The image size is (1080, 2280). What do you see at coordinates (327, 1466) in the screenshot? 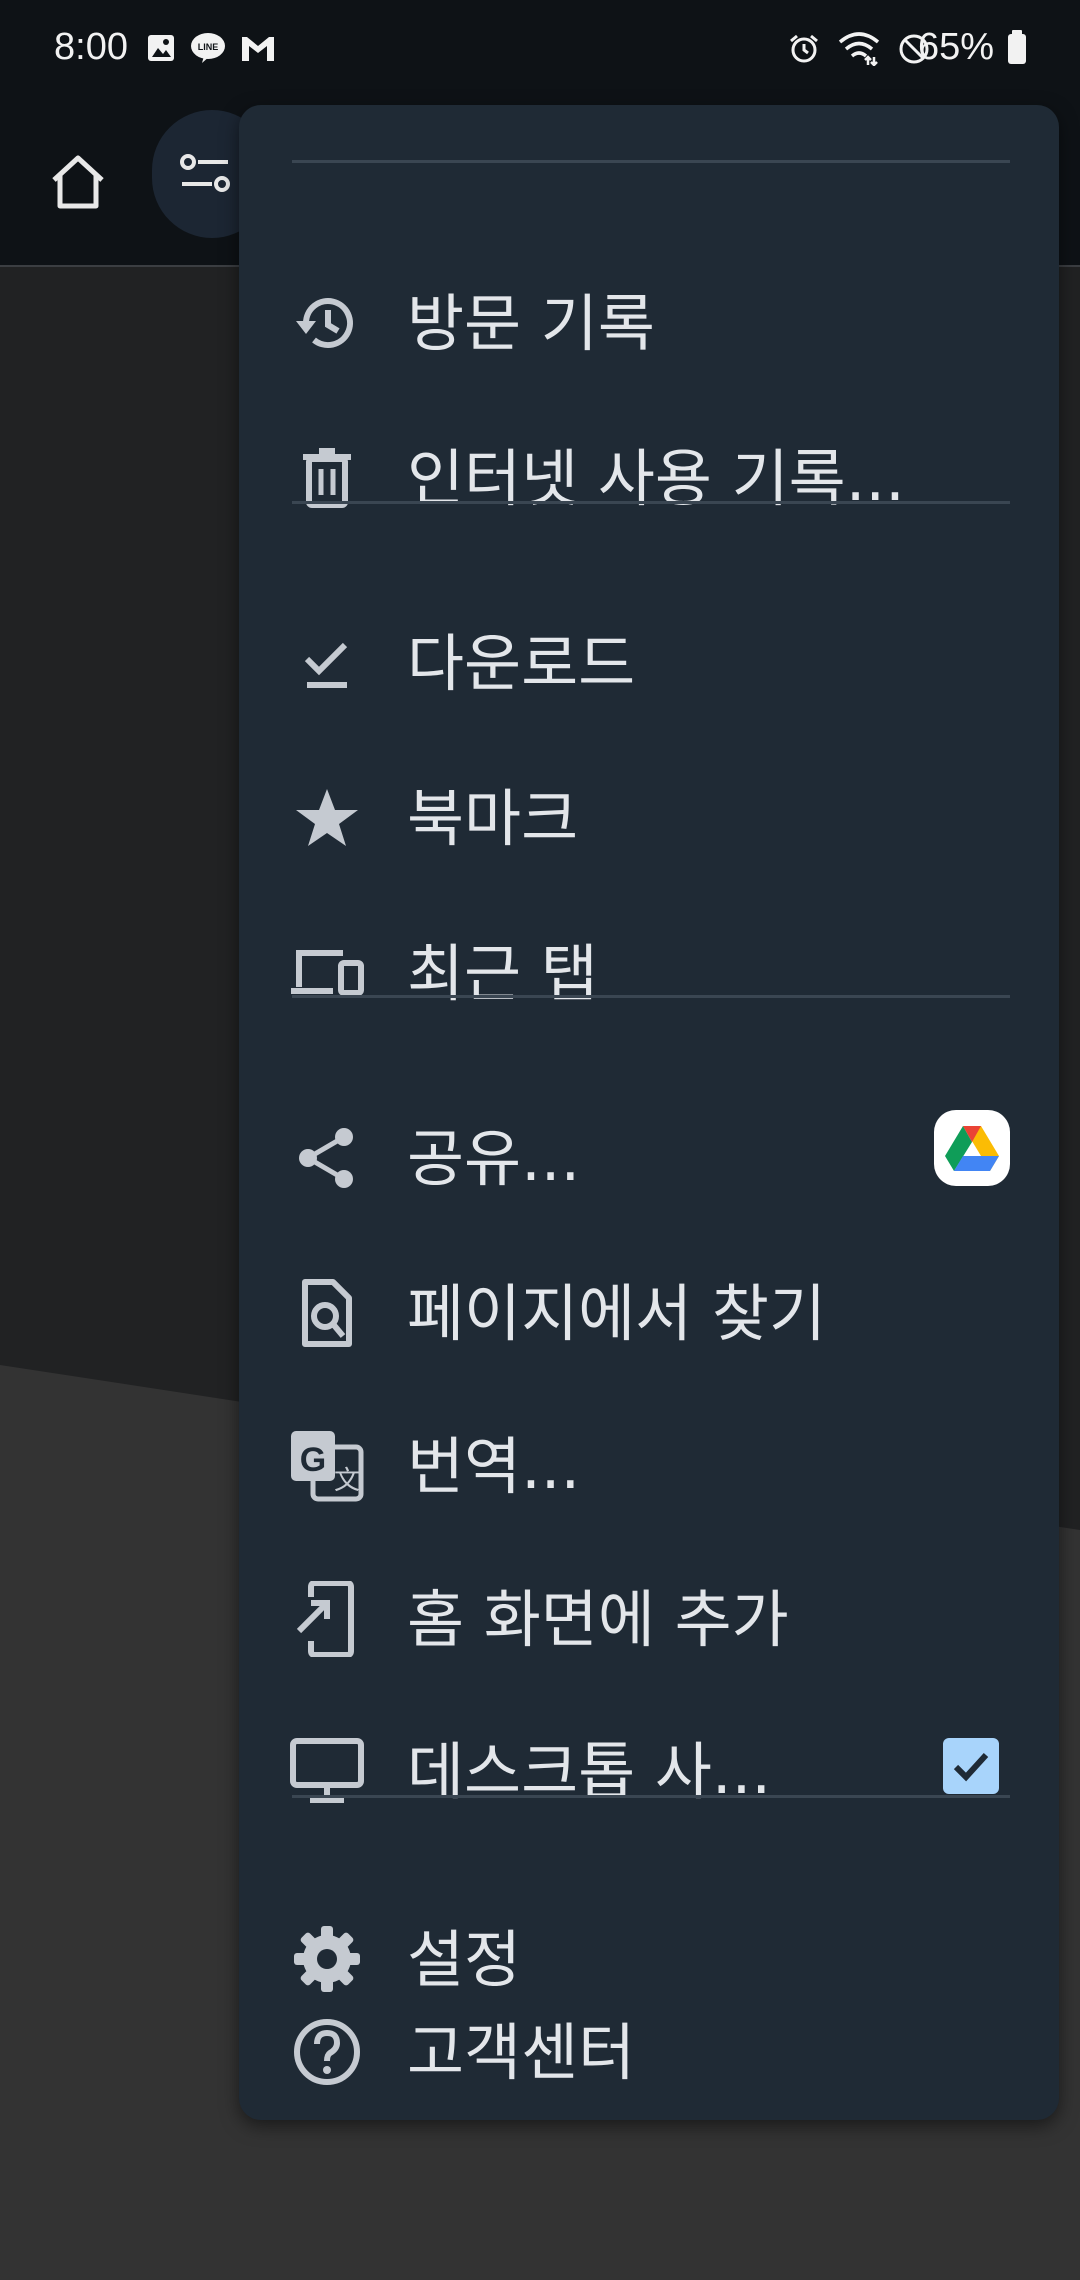
I see `translate-icon: G 文` at bounding box center [327, 1466].